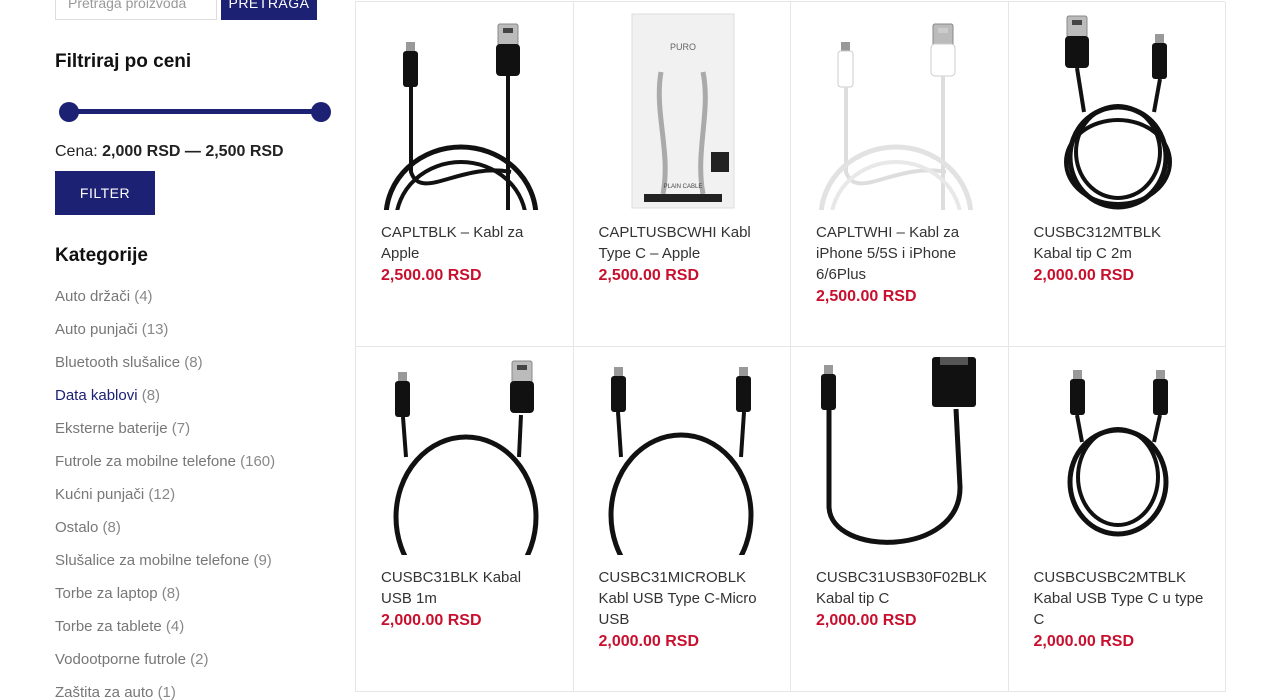  What do you see at coordinates (682, 111) in the screenshot?
I see `product-image: PURO PLAIN CABLE` at bounding box center [682, 111].